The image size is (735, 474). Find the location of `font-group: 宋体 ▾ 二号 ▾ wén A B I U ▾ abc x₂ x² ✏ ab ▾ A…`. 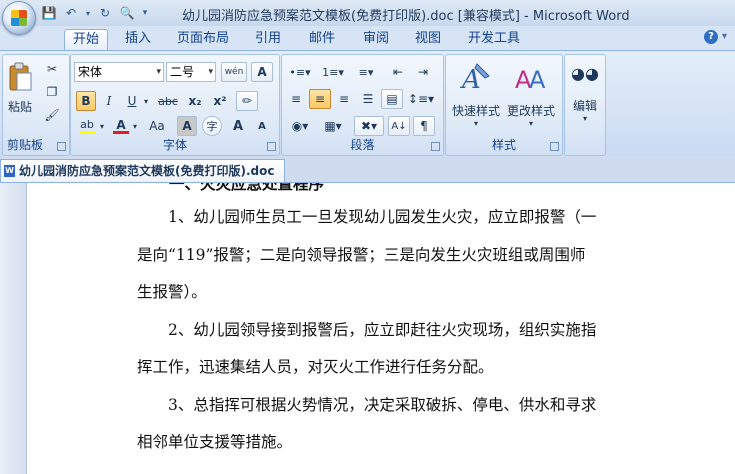

font-group: 宋体 ▾ 二号 ▾ wén A B I U ▾ abc x₂ x² ✏ ab ▾ A… is located at coordinates (175, 105).